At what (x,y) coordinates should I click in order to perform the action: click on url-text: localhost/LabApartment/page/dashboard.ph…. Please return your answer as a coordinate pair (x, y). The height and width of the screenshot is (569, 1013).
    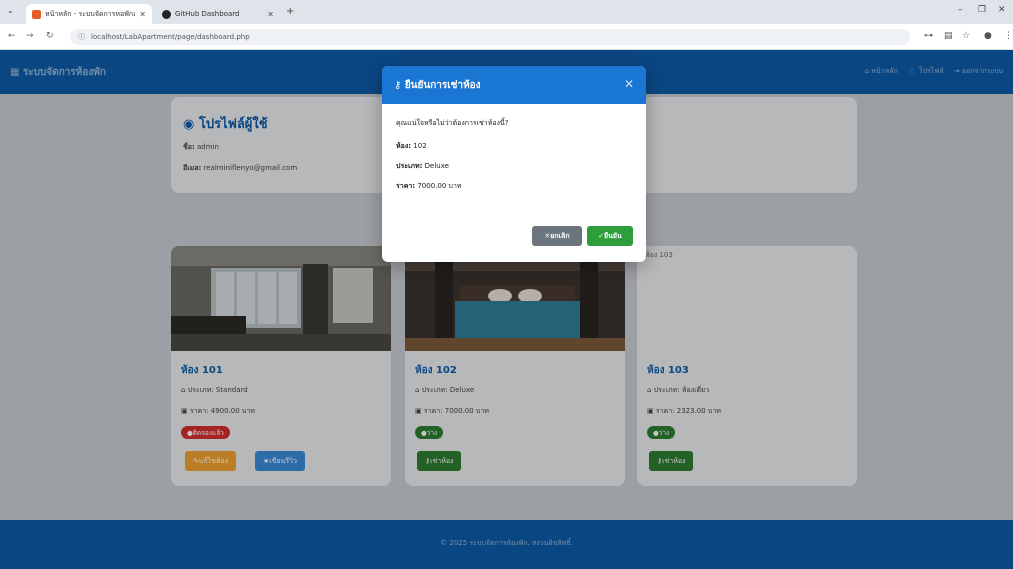
    Looking at the image, I should click on (170, 37).